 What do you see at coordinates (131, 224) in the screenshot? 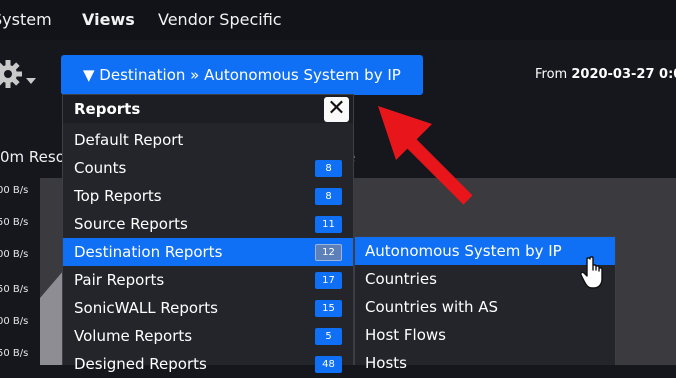
I see `menu-item-label: Source Reports` at bounding box center [131, 224].